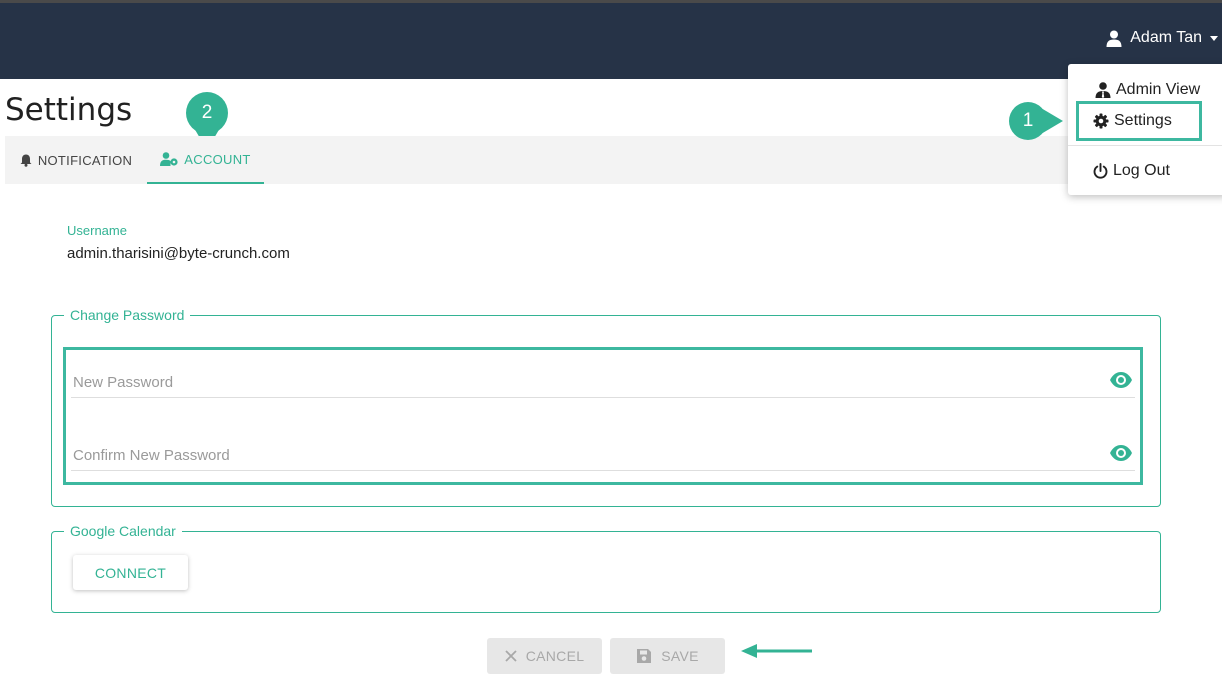 The width and height of the screenshot is (1222, 676). I want to click on change-password-legend: Change Password, so click(127, 315).